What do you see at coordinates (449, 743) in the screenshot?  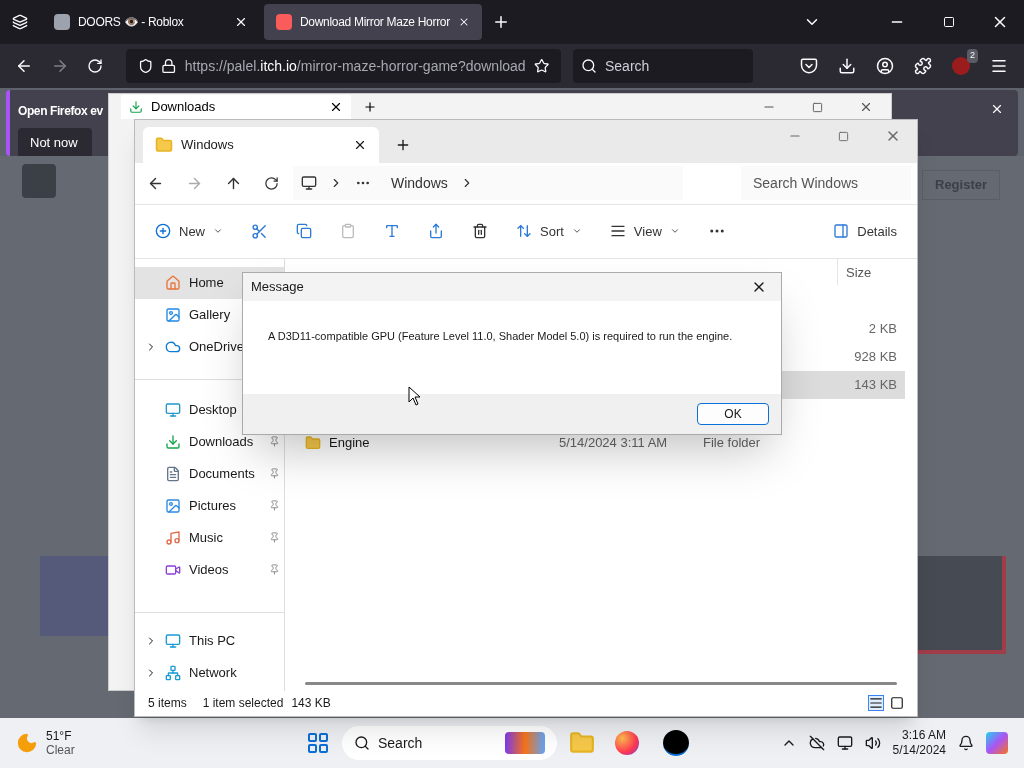 I see `taskbar-search: Search` at bounding box center [449, 743].